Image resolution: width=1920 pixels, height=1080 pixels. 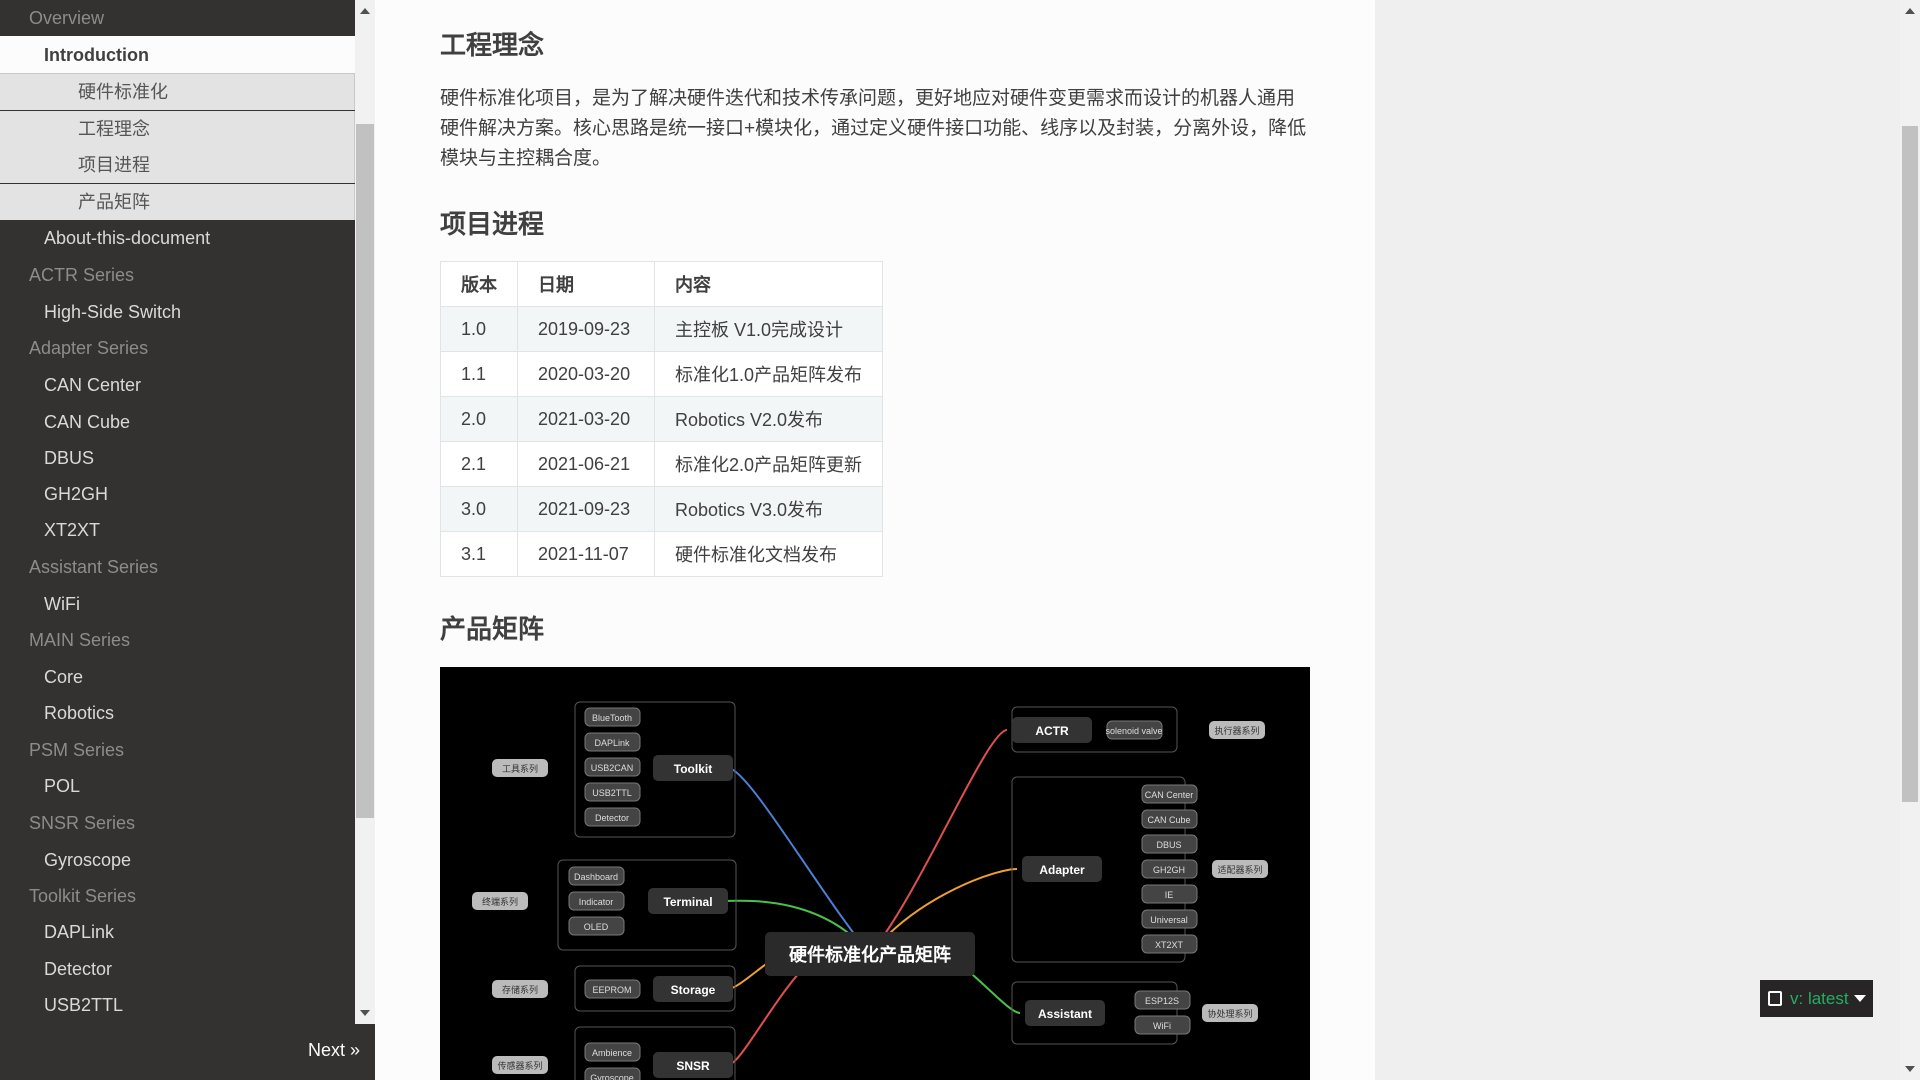 What do you see at coordinates (693, 1066) in the screenshot?
I see `matrix-hub-label: SNSR` at bounding box center [693, 1066].